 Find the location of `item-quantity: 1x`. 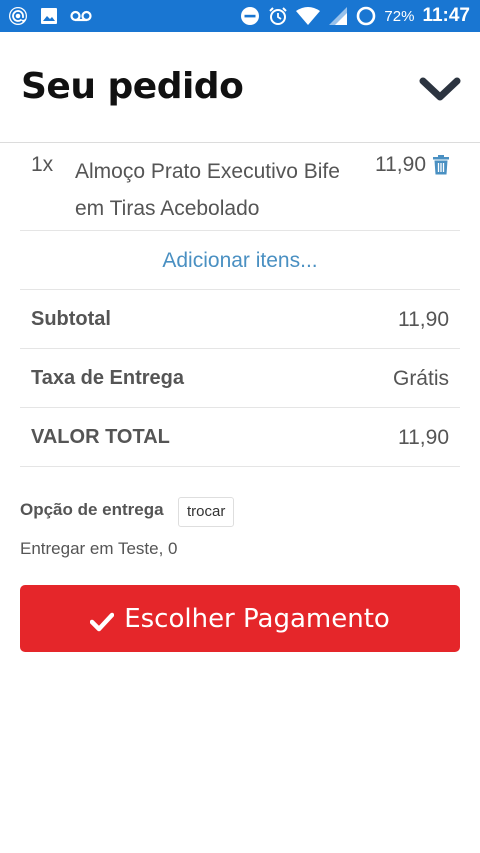

item-quantity: 1x is located at coordinates (42, 164).